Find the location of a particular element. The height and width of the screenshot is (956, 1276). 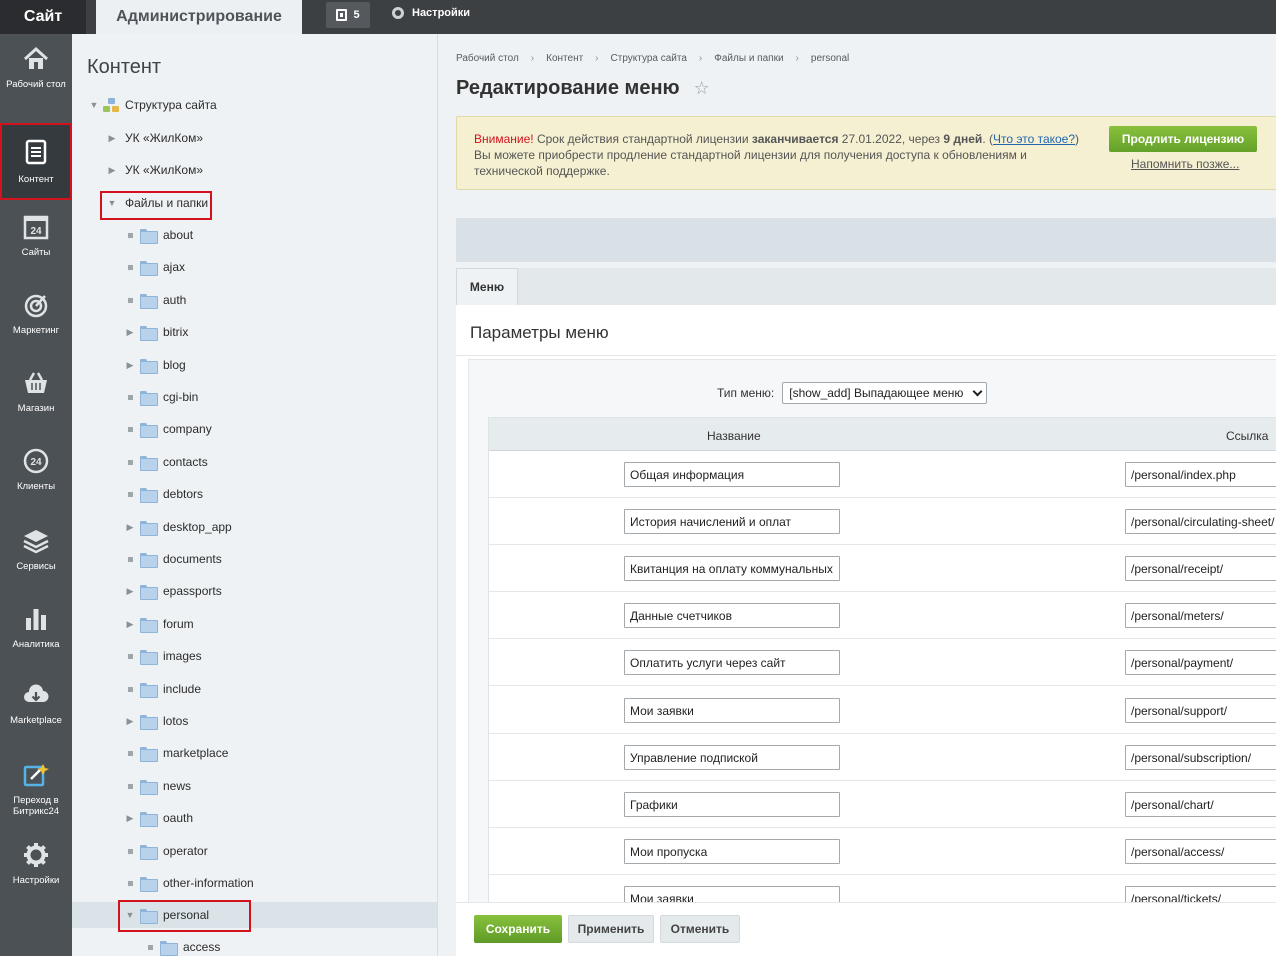

tree-folder-company: company is located at coordinates (168, 429).